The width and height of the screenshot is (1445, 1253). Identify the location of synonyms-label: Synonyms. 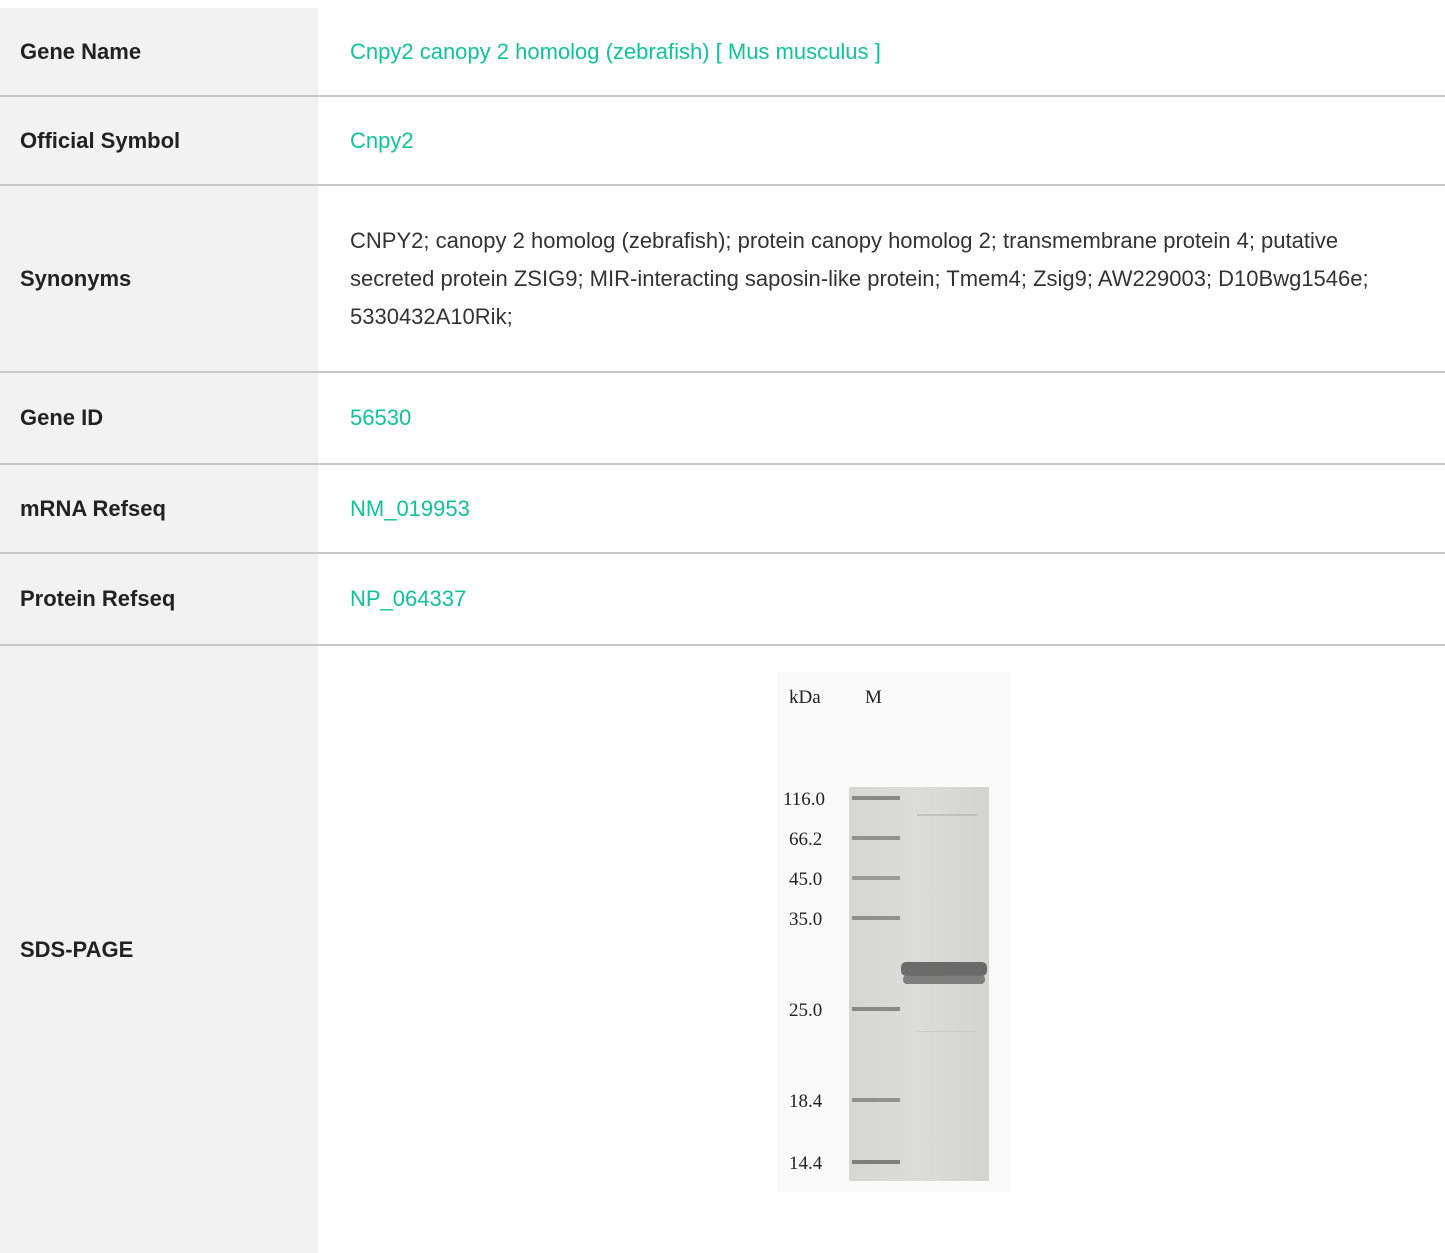
(159, 278).